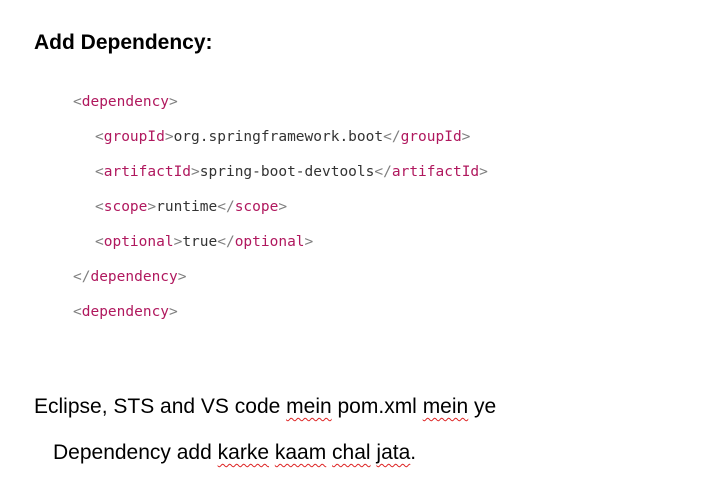 The height and width of the screenshot is (497, 719). Describe the element at coordinates (377, 406) in the screenshot. I see `text: pom.xml` at that location.